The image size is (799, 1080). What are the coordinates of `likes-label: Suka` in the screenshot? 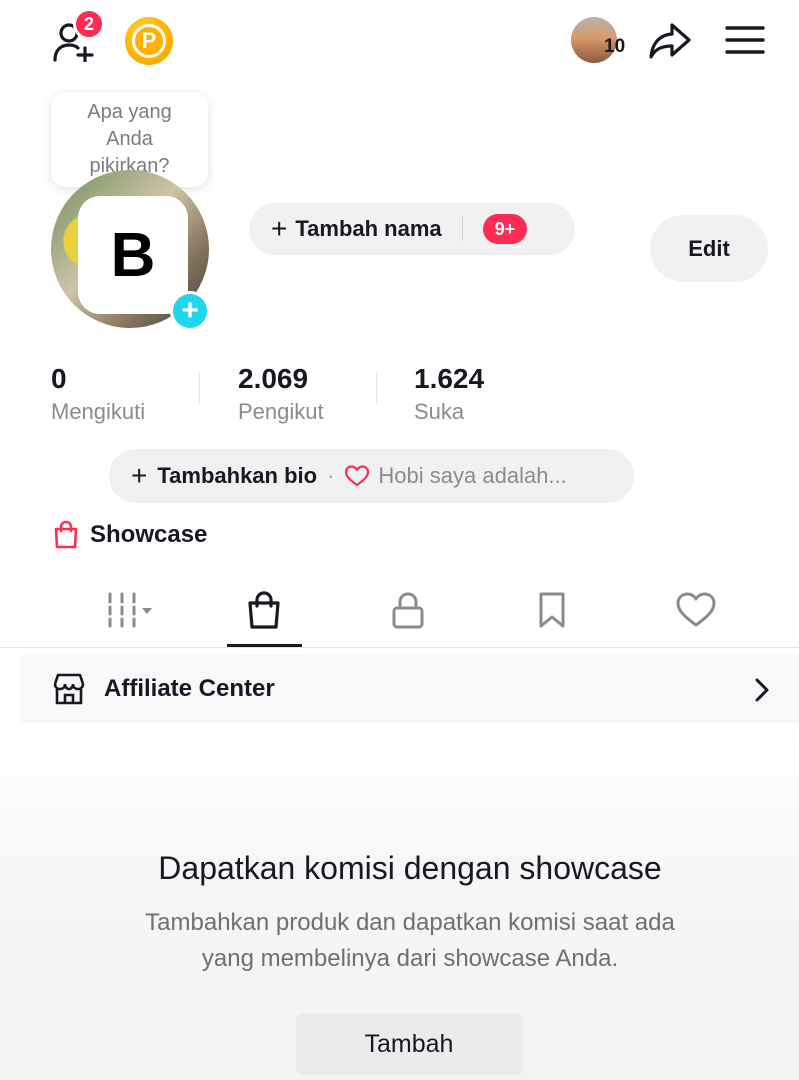 It's located at (439, 411).